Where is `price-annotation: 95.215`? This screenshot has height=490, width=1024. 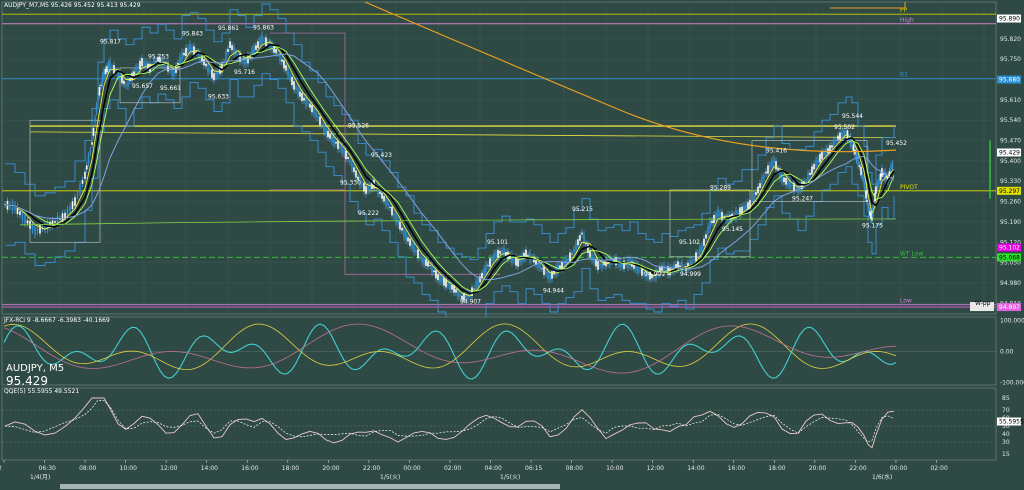
price-annotation: 95.215 is located at coordinates (582, 209).